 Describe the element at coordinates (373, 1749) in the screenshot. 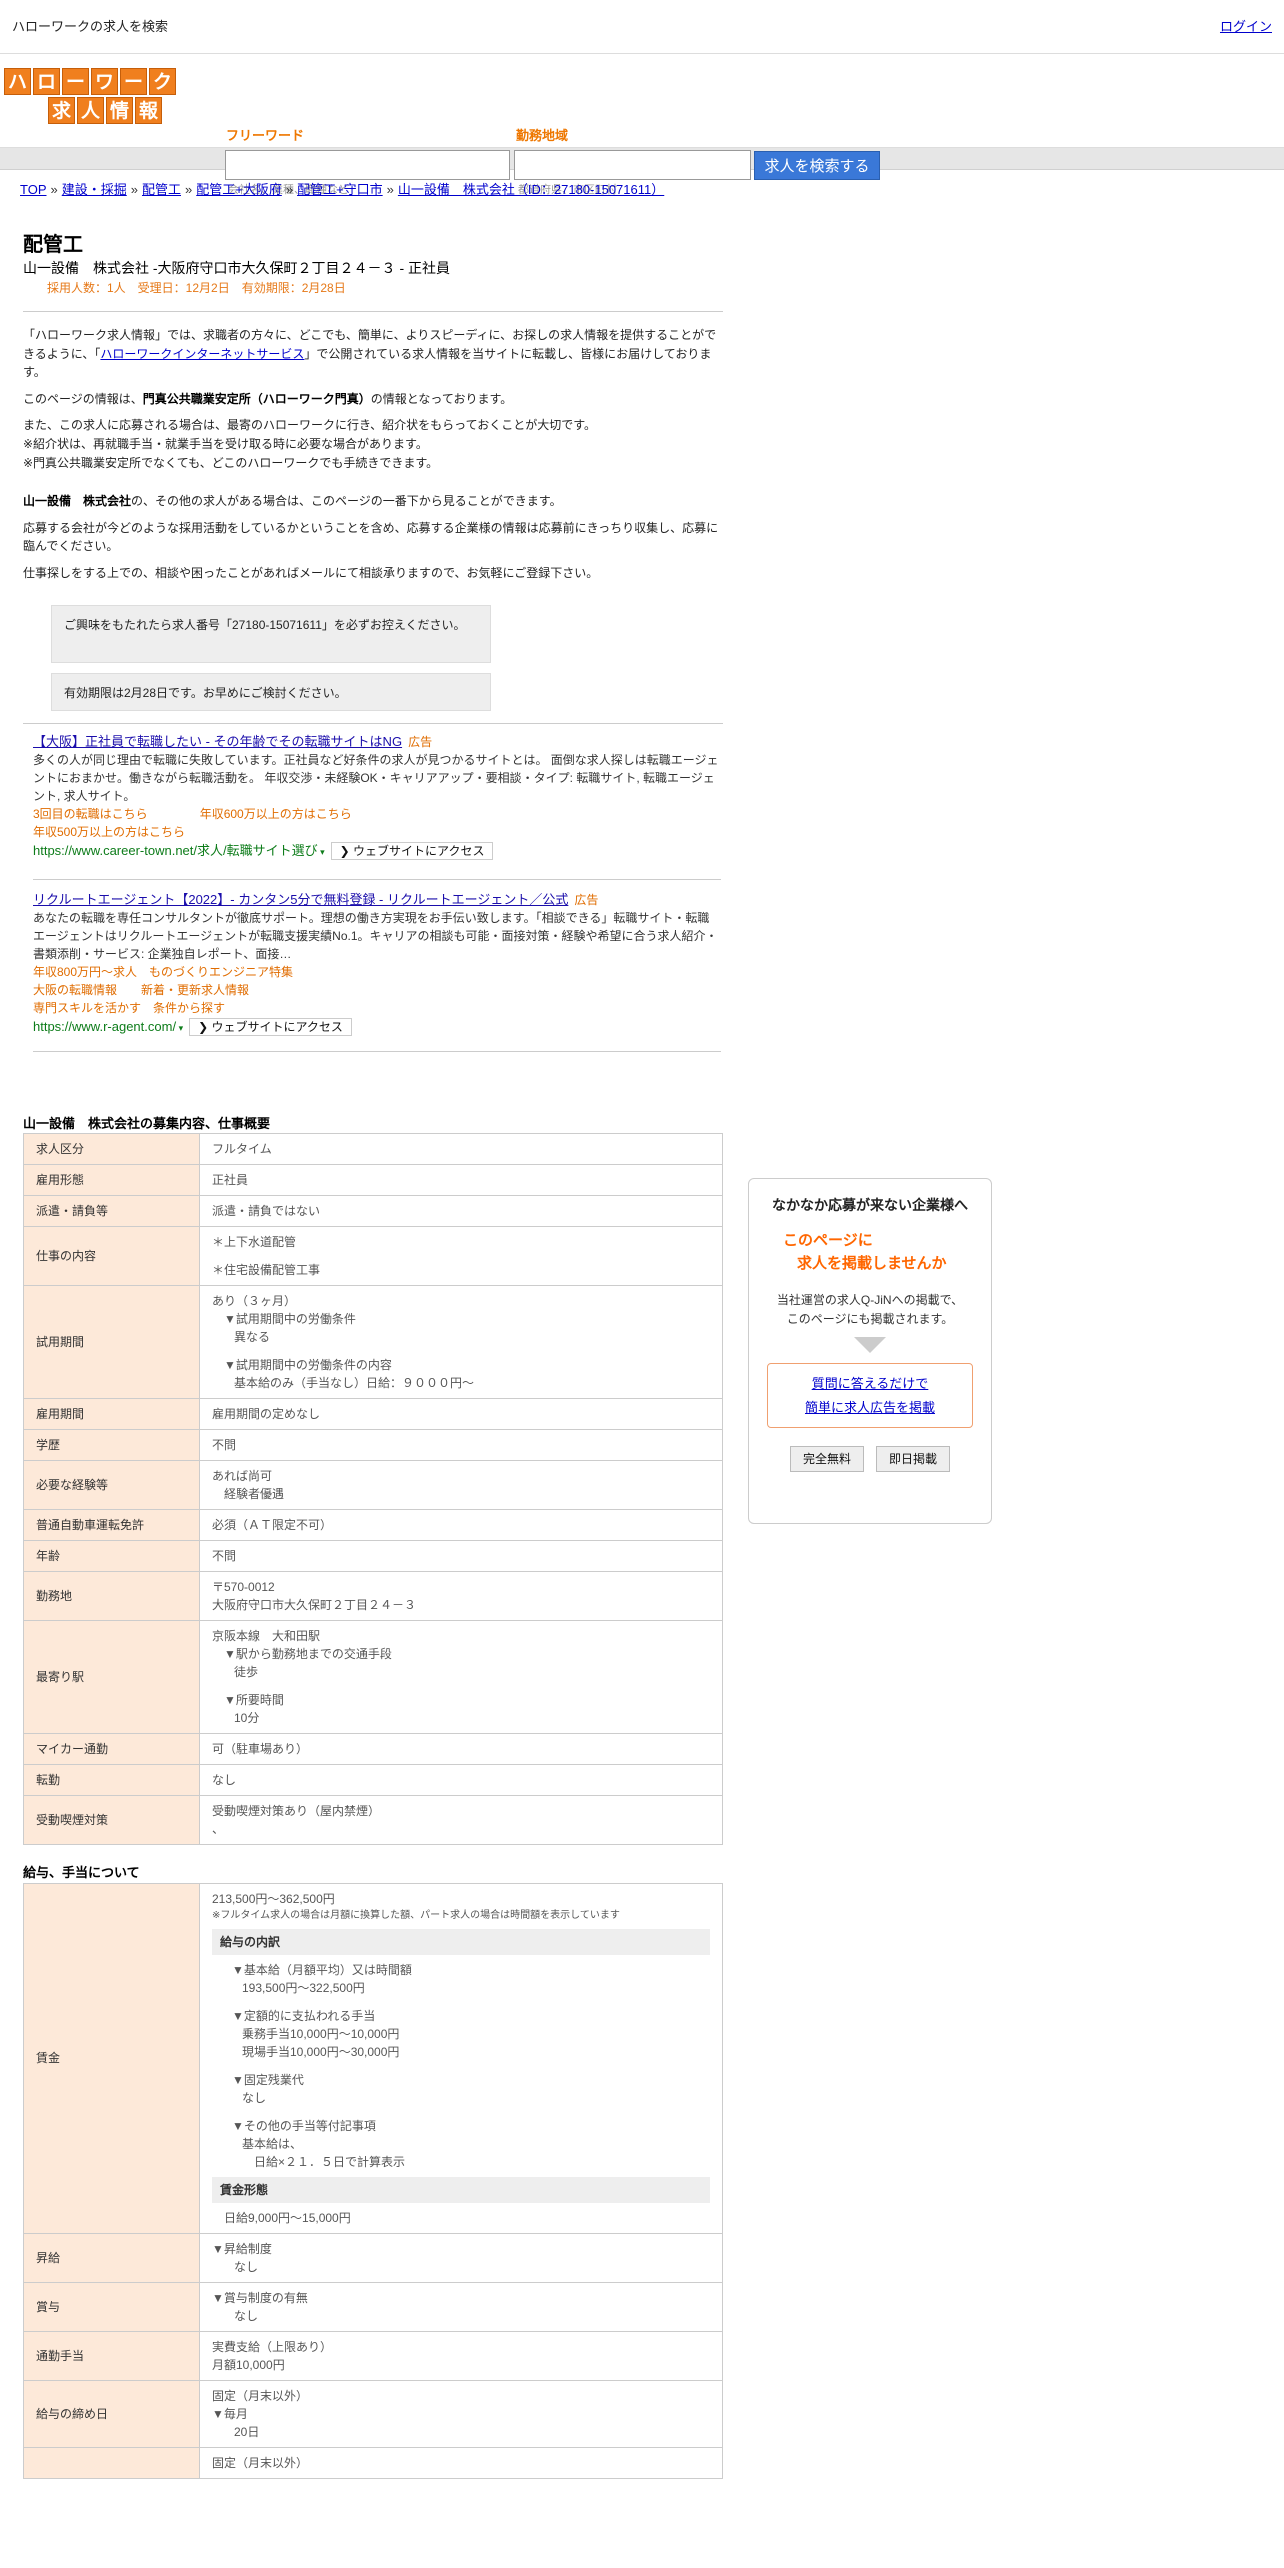

I see `table-row: マイカー通勤 可（駐車場あり）` at that location.